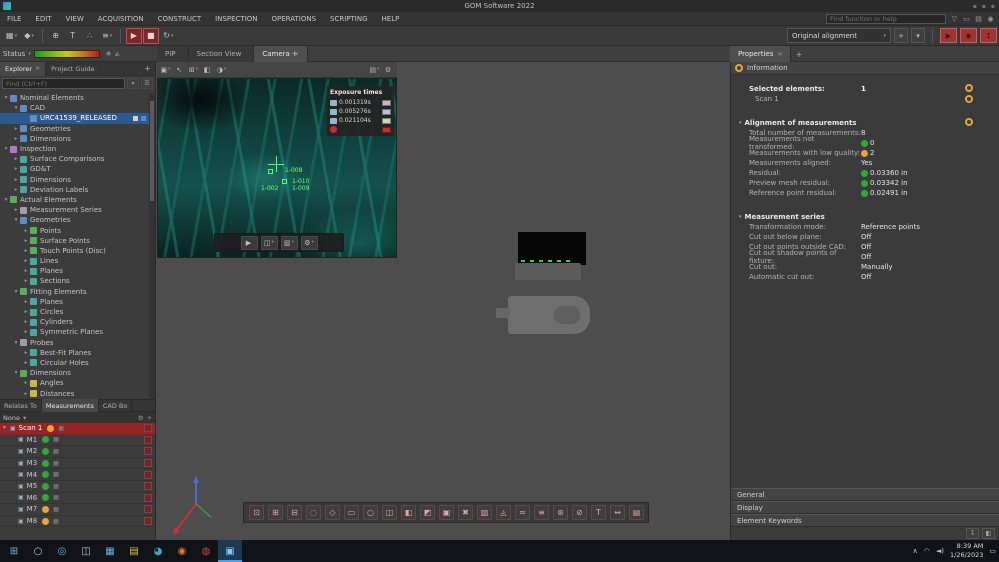 This screenshot has height=562, width=999. I want to click on menu-item: OPERATIONS, so click(294, 19).